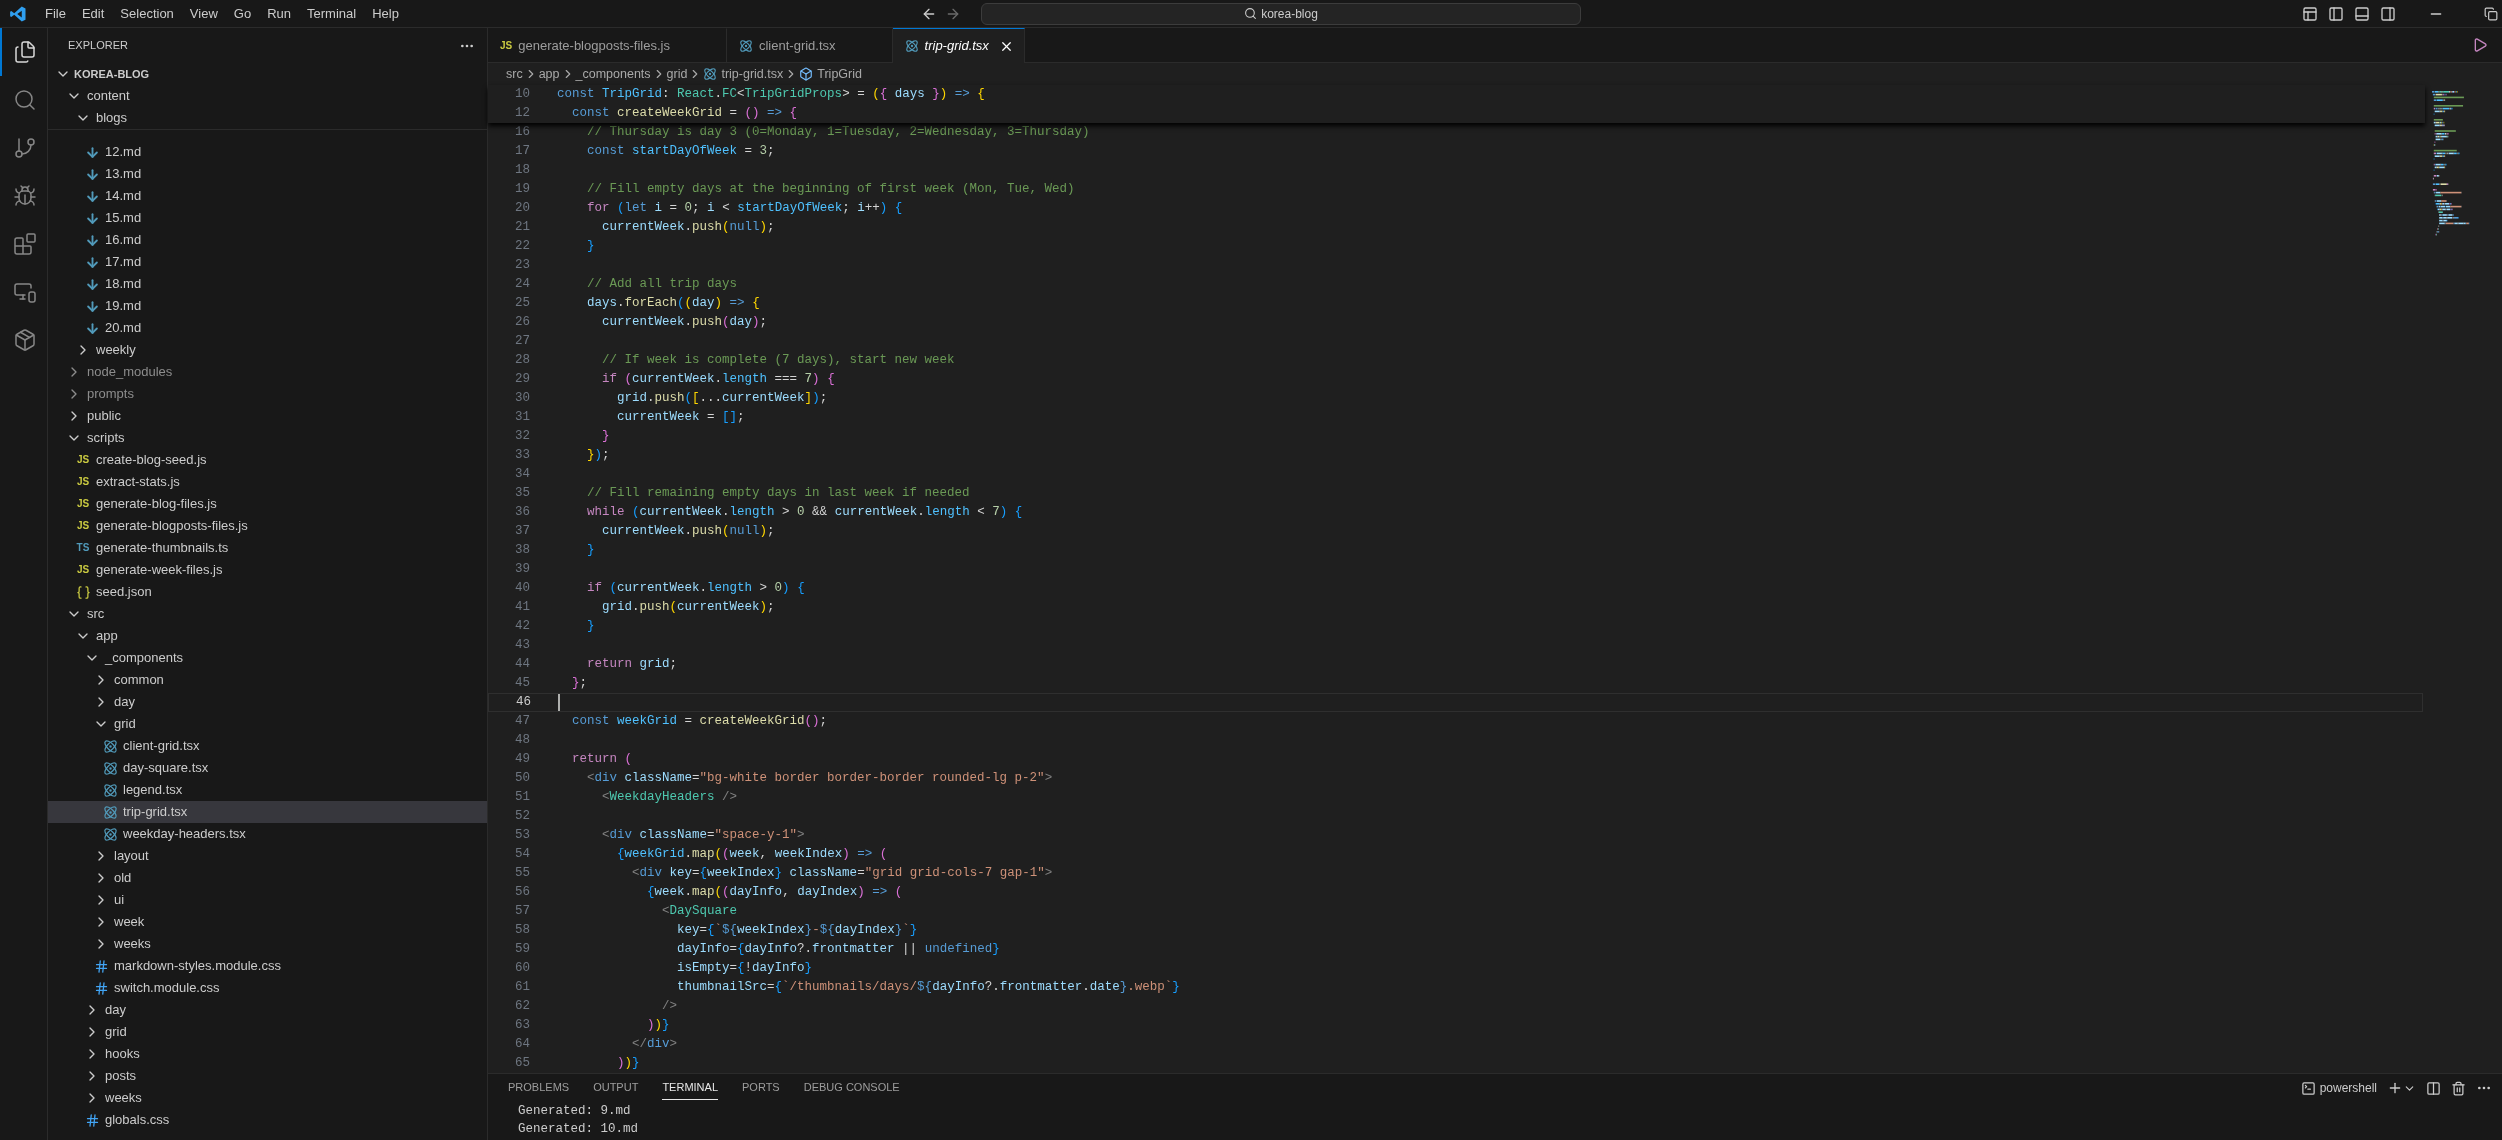 This screenshot has width=2502, height=1140. I want to click on menu-item: Go, so click(242, 13).